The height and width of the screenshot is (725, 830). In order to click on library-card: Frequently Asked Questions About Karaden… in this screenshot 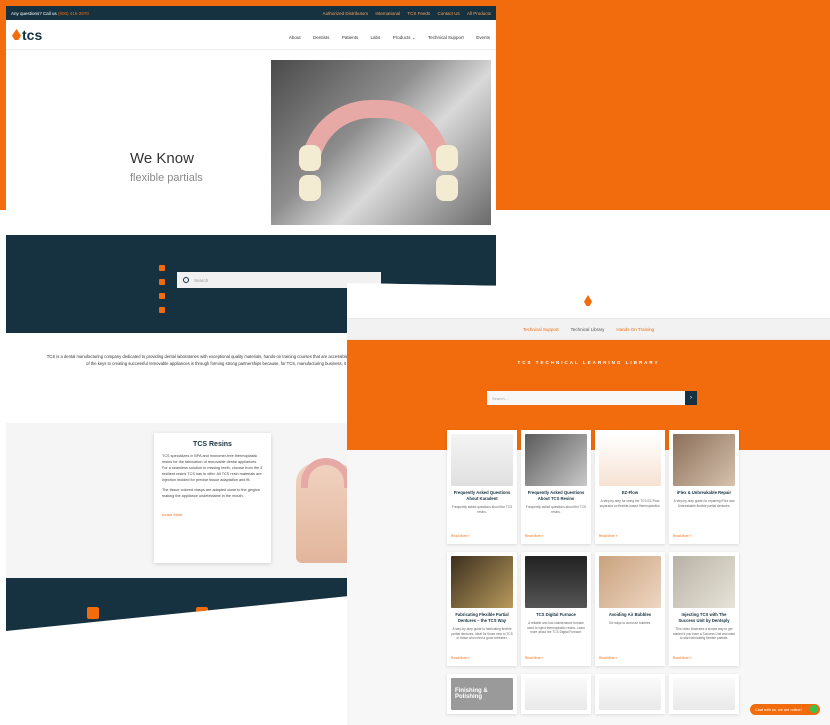, I will do `click(482, 487)`.